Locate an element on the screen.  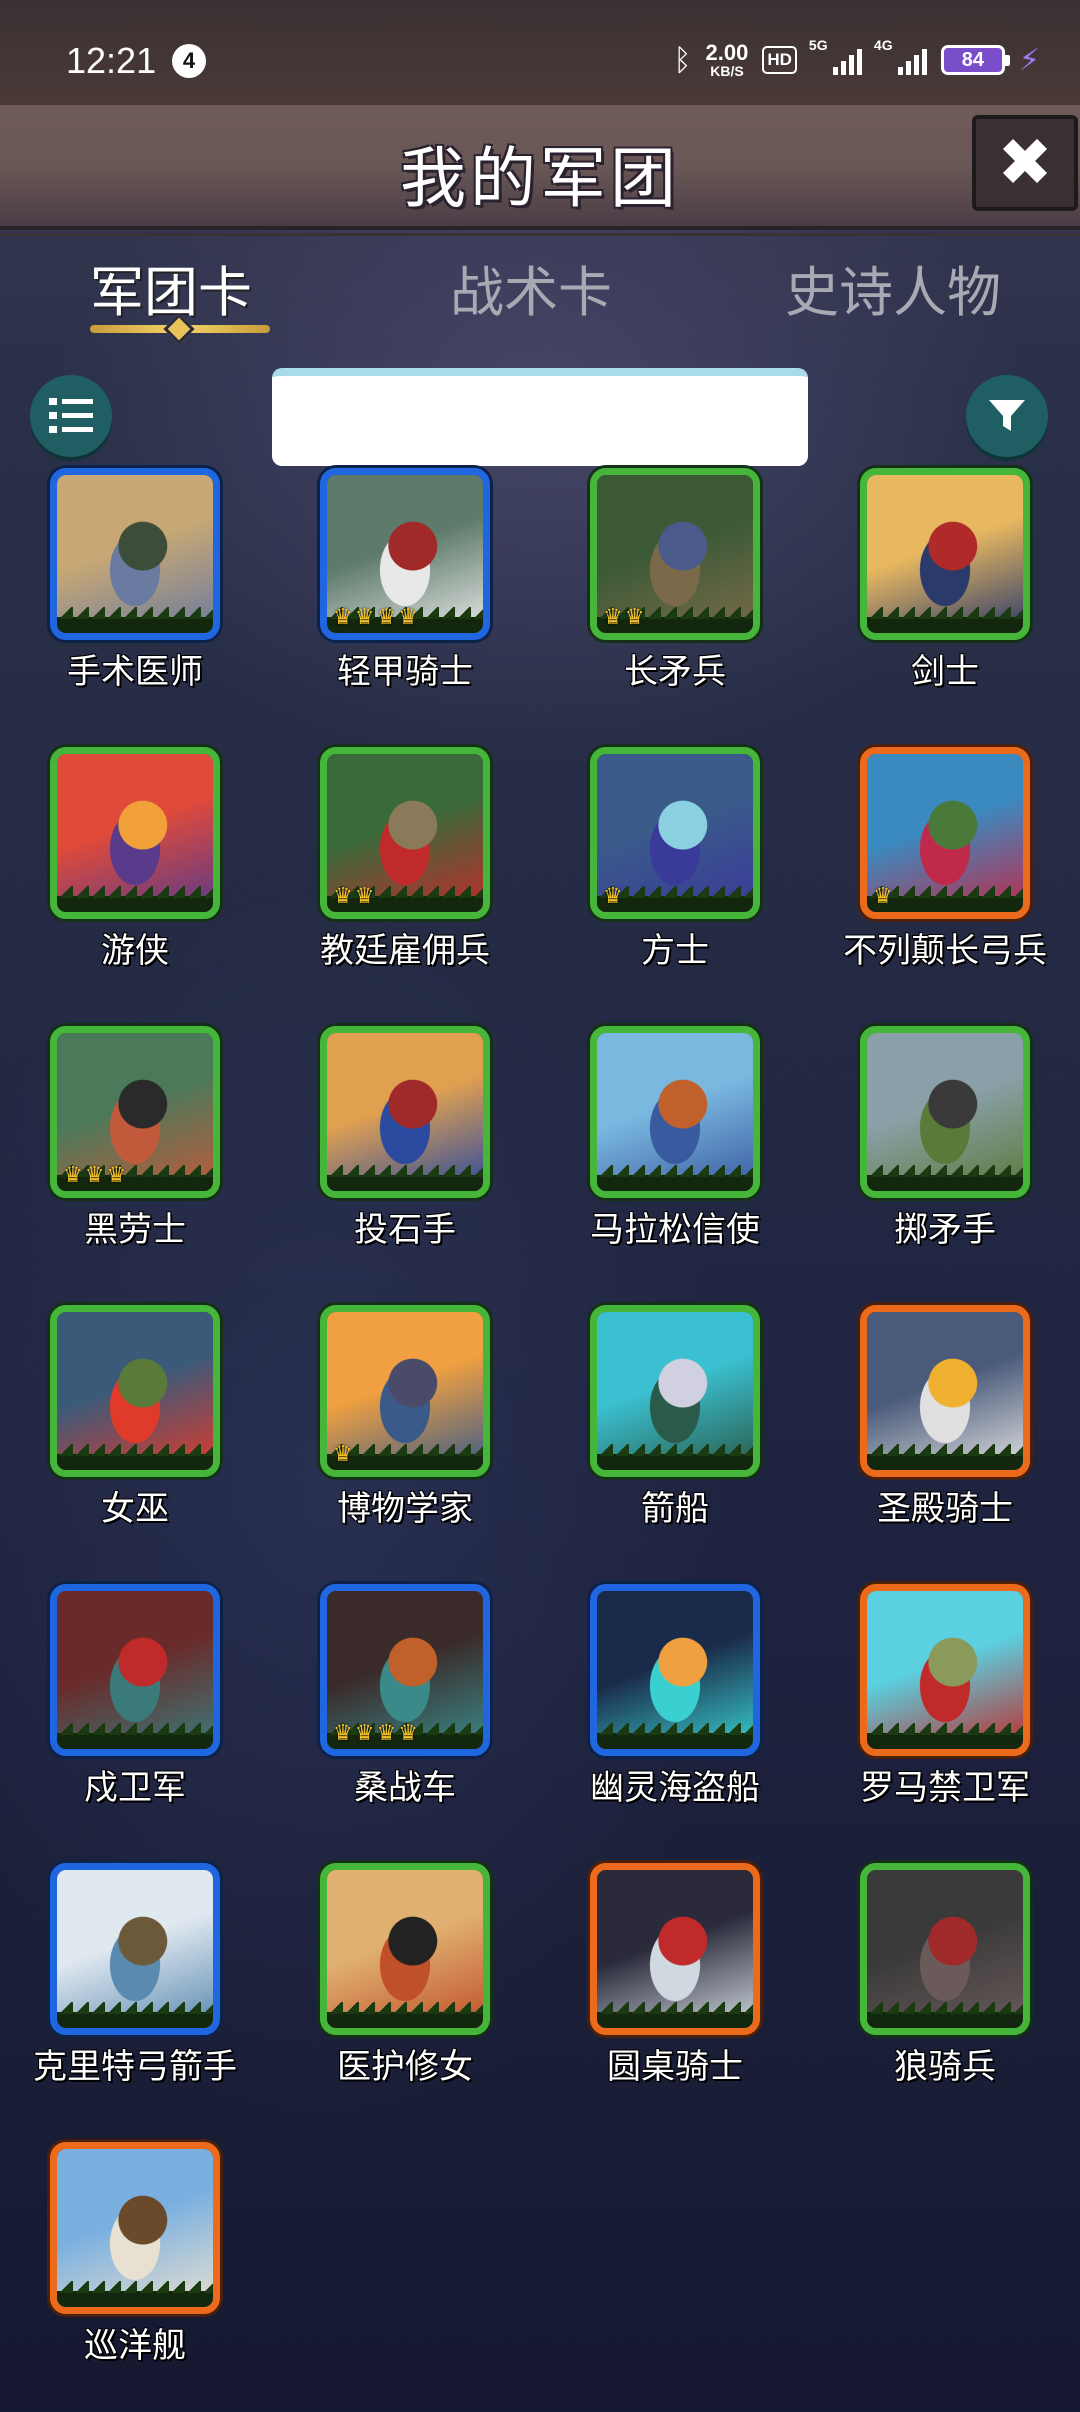
card-name: 游侠 is located at coordinates (135, 951).